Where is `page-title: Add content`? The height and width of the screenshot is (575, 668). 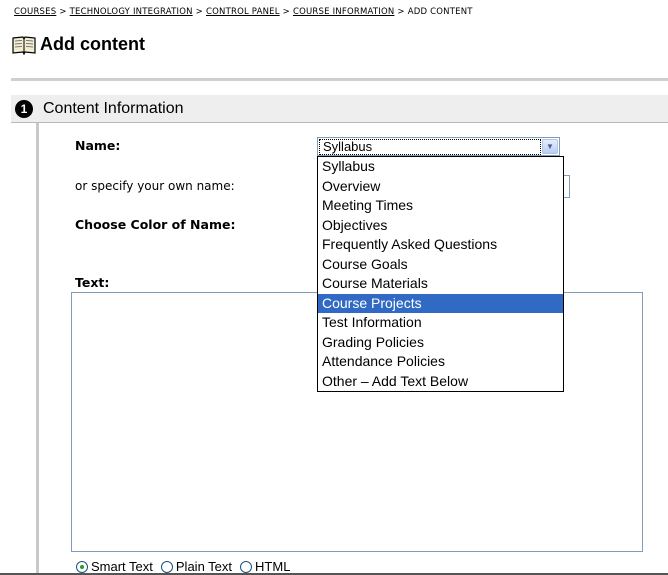
page-title: Add content is located at coordinates (92, 44).